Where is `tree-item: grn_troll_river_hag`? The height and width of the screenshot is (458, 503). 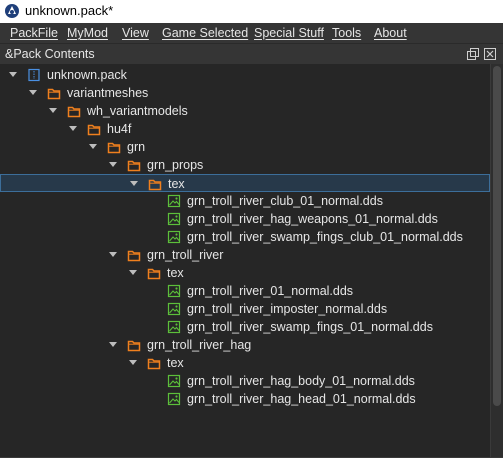
tree-item: grn_troll_river_hag is located at coordinates (245, 345).